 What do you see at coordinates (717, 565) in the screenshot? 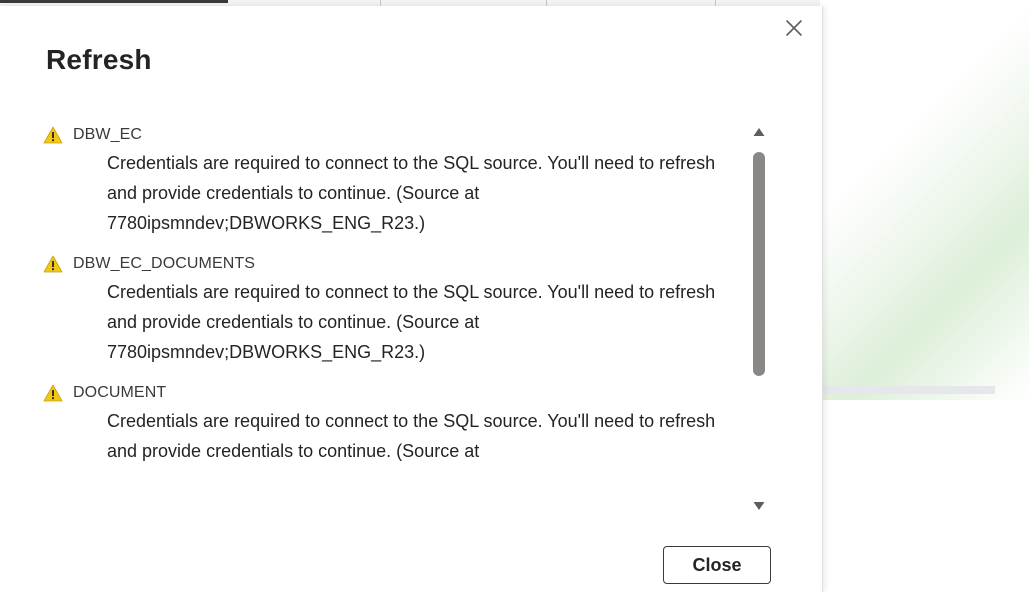
I see `close-button: Close` at bounding box center [717, 565].